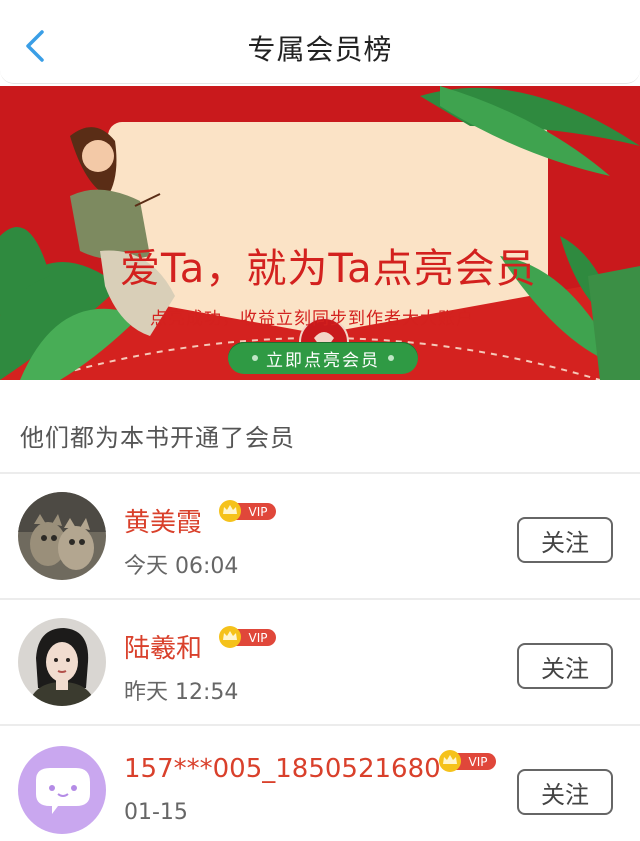 The width and height of the screenshot is (640, 841). What do you see at coordinates (312, 319) in the screenshot?
I see `banner-subtitle: 点亮成功，收益立刻同步到作者大大账户` at bounding box center [312, 319].